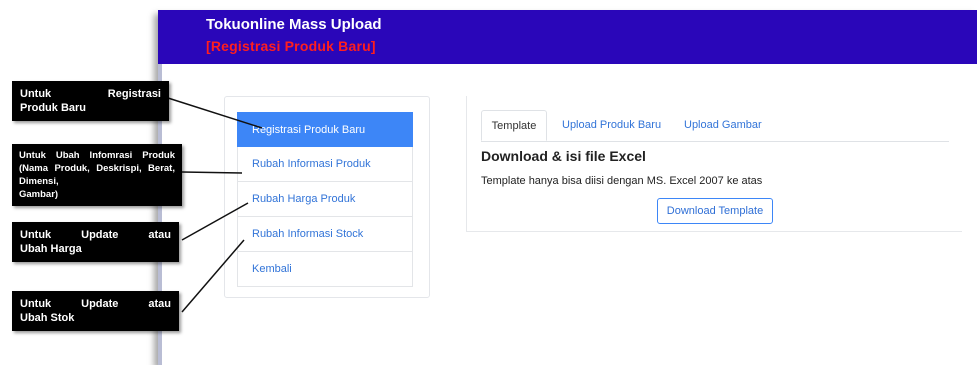  What do you see at coordinates (51, 249) in the screenshot?
I see `callout-ubah-harga-line2: Ubah Harga` at bounding box center [51, 249].